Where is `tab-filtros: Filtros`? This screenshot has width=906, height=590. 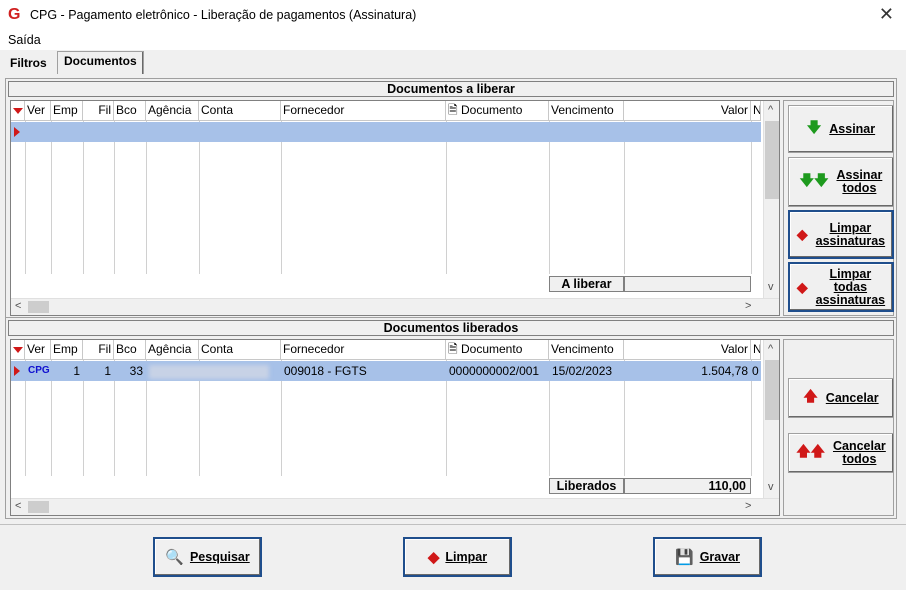 tab-filtros: Filtros is located at coordinates (28, 64).